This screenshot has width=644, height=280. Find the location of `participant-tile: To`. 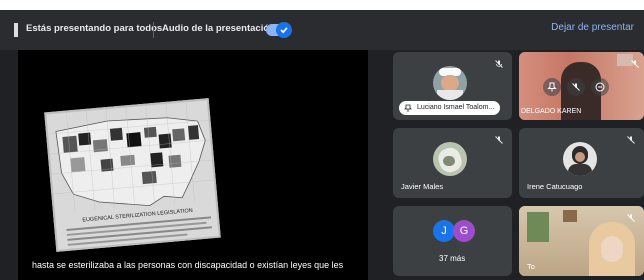

participant-tile: To is located at coordinates (581, 241).